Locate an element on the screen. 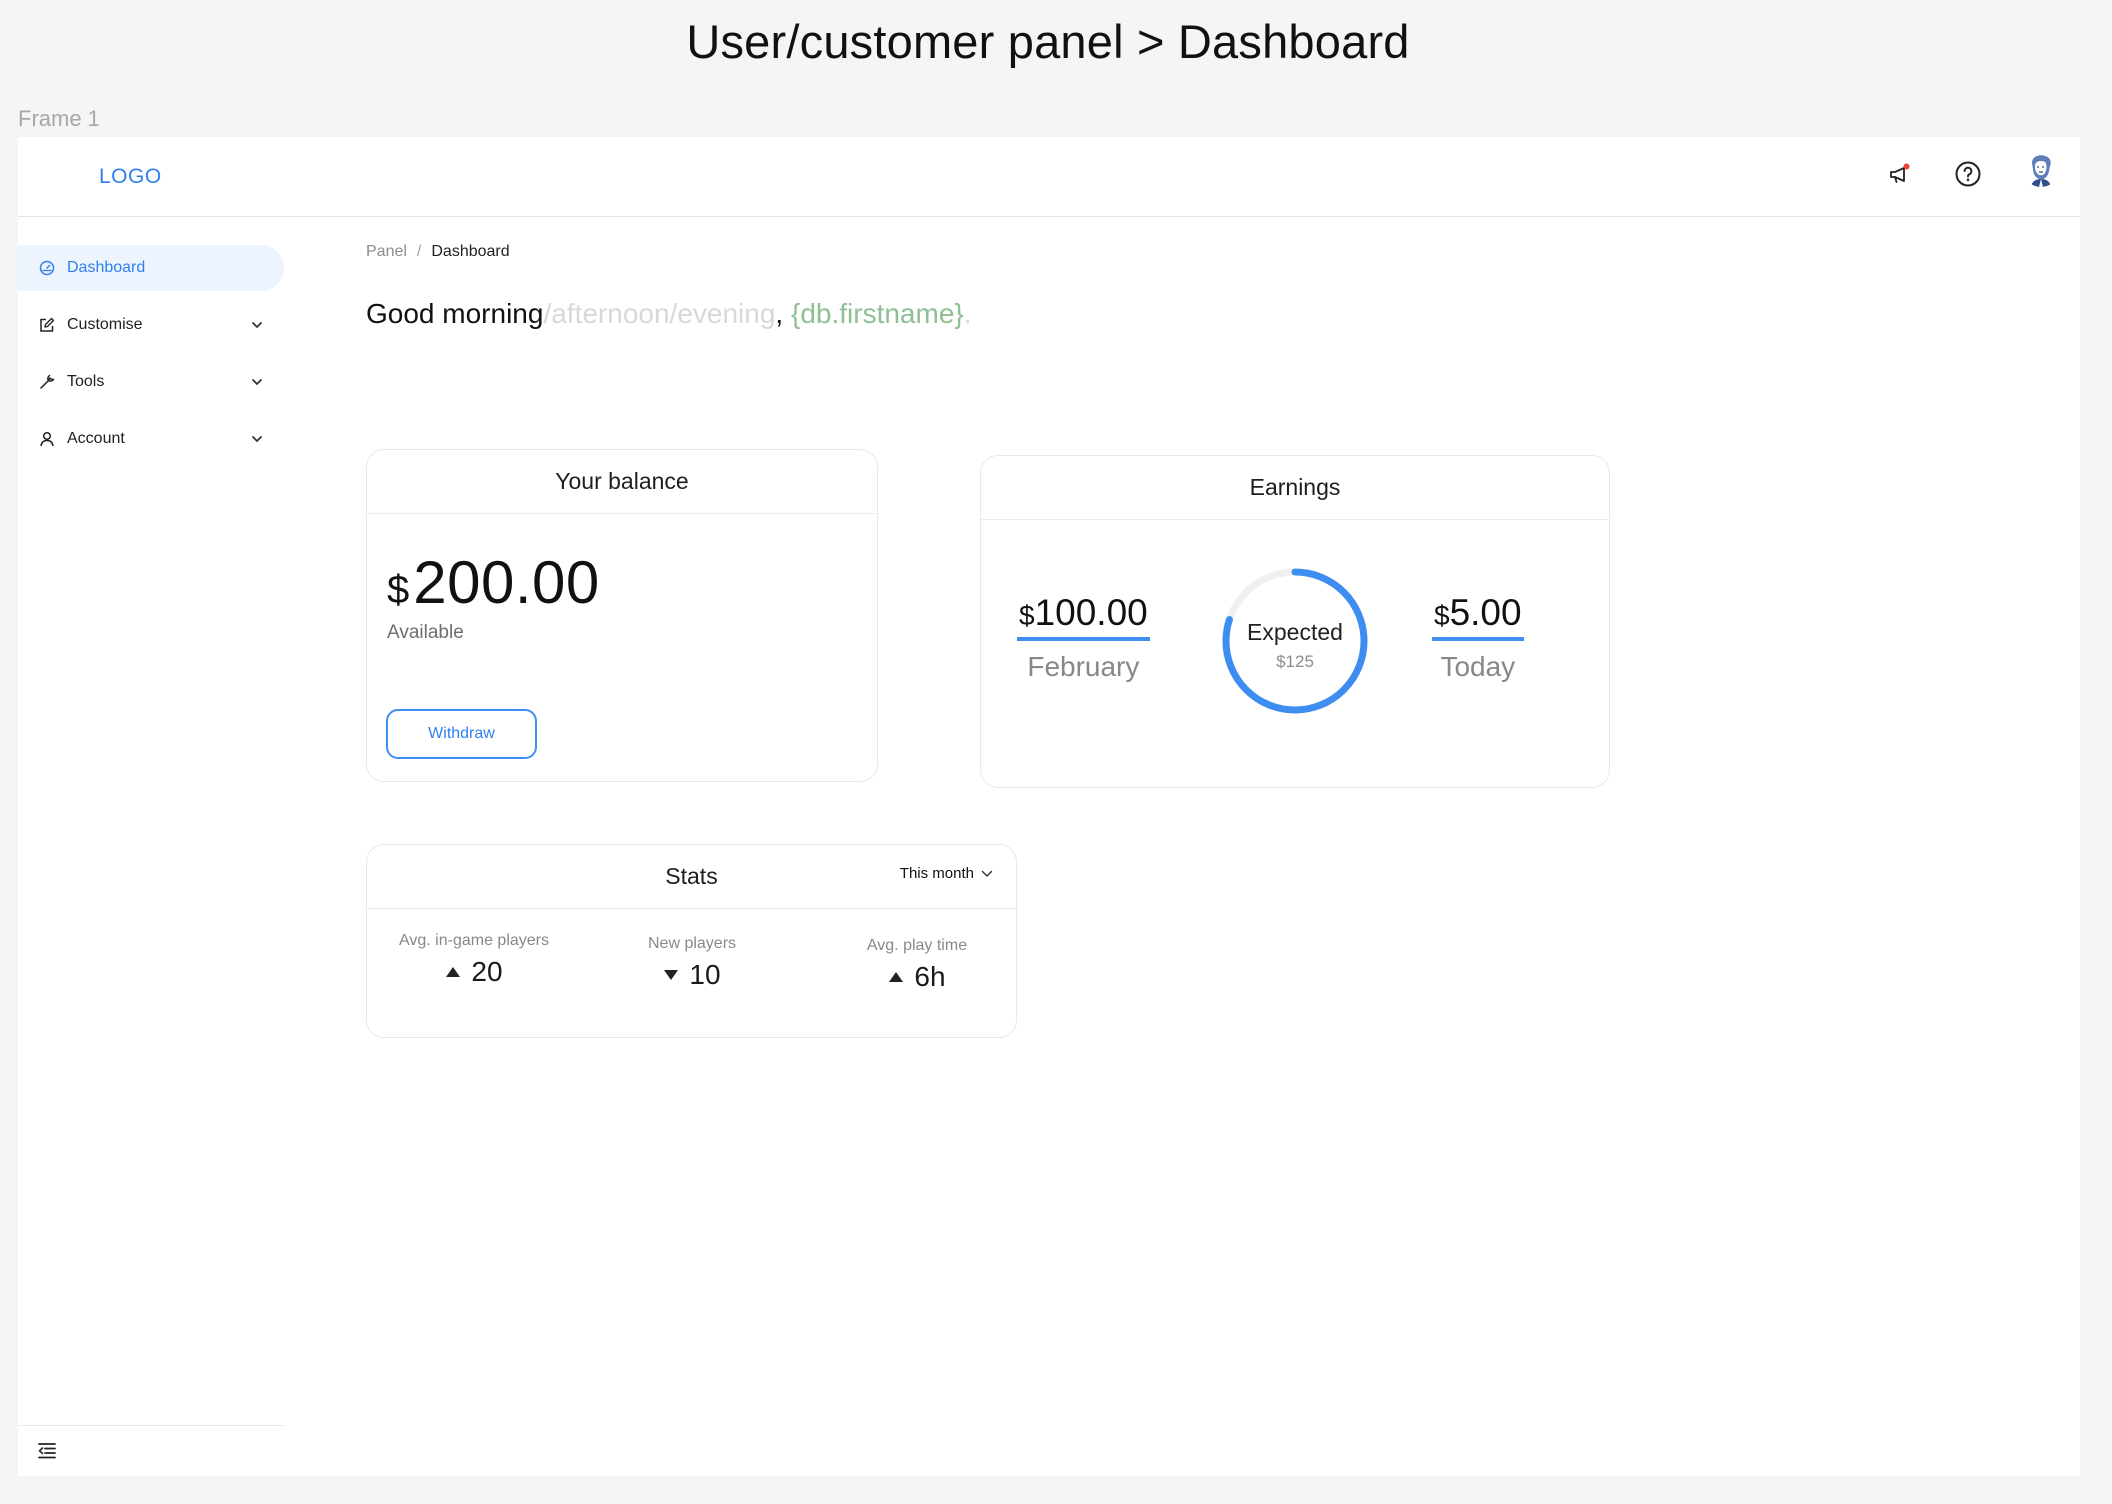 Image resolution: width=2112 pixels, height=1504 pixels. earnings-month: $100.00 February is located at coordinates (1083, 637).